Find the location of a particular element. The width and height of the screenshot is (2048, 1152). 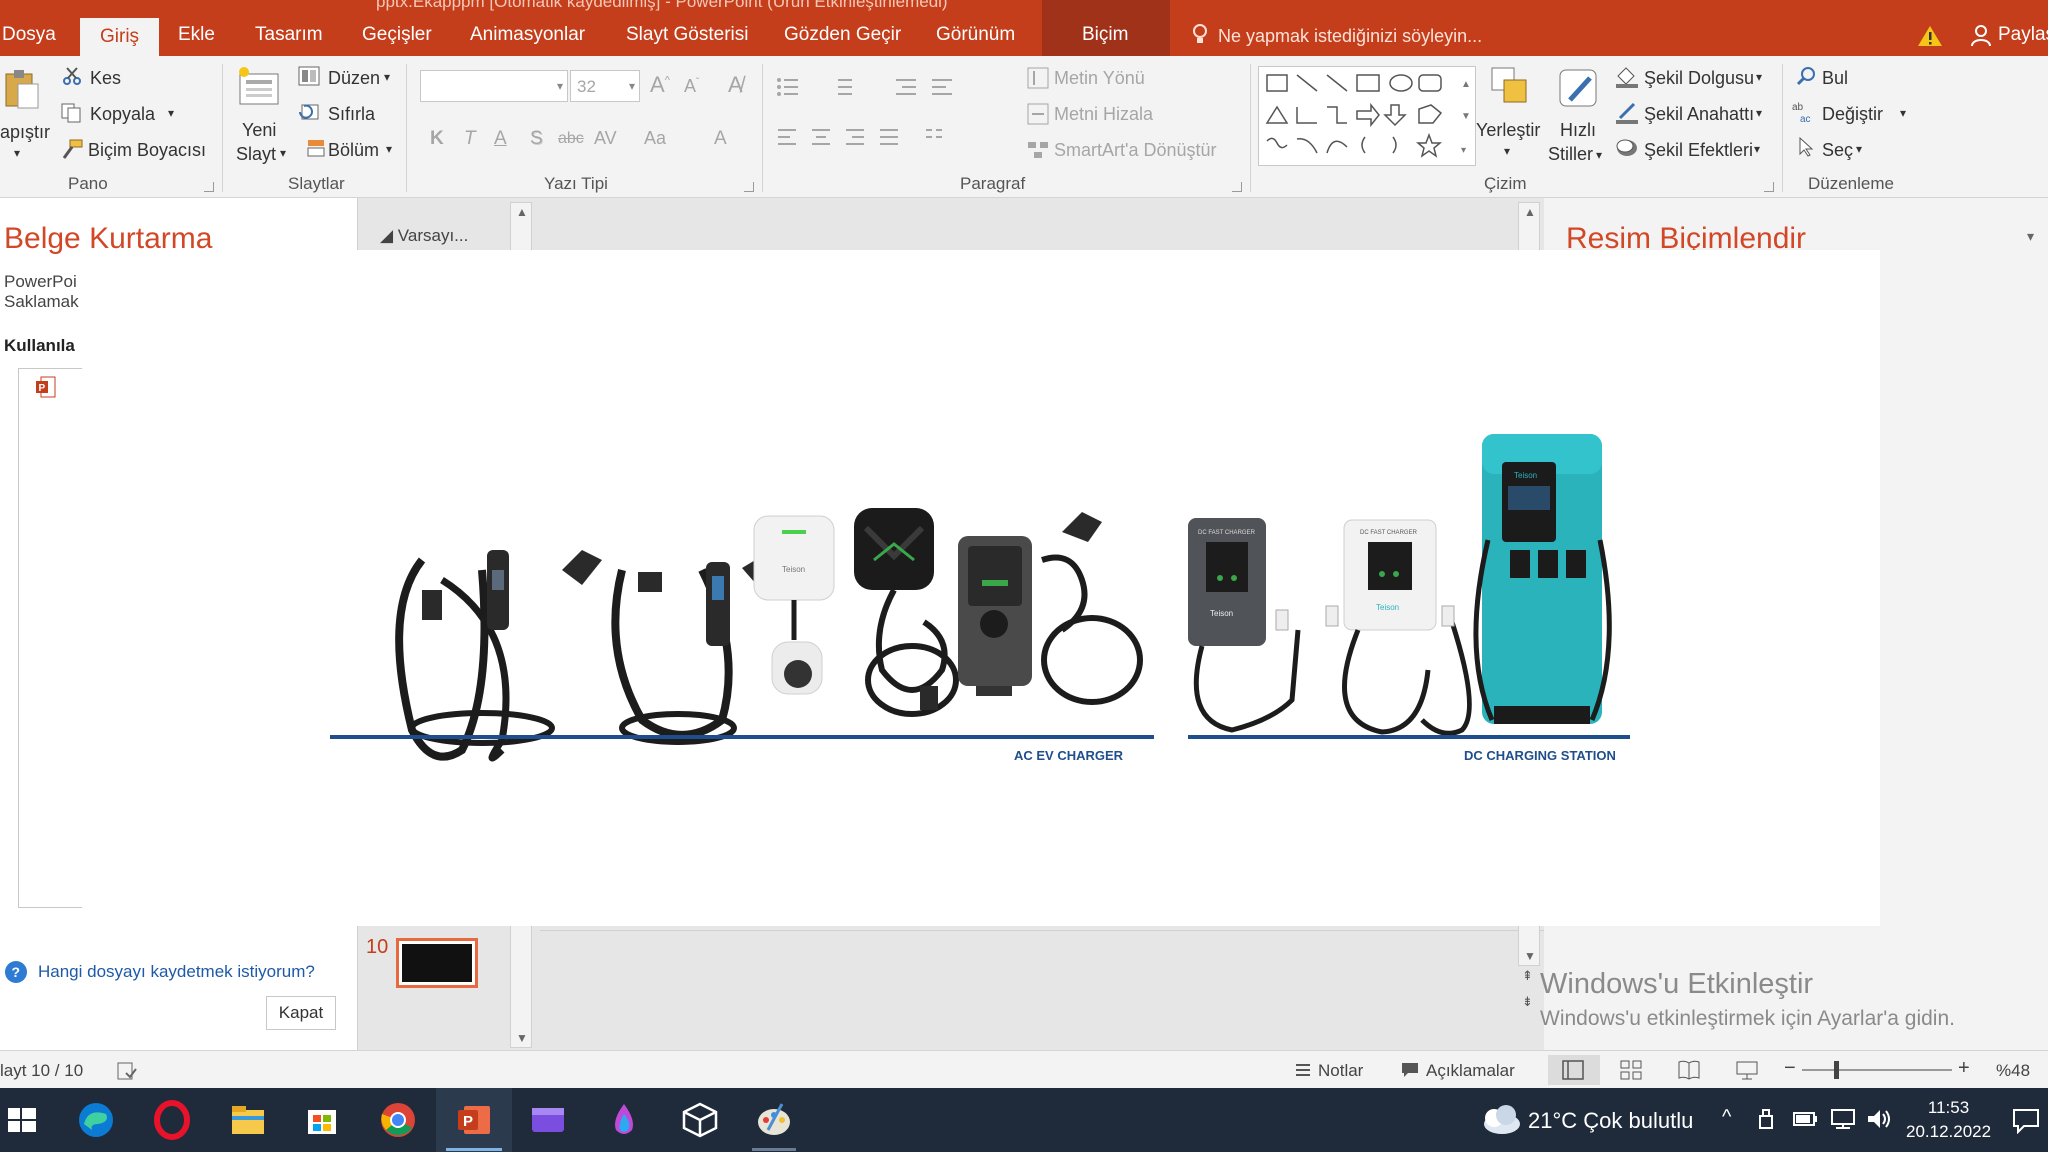

paste-button: apıştır is located at coordinates (25, 132).